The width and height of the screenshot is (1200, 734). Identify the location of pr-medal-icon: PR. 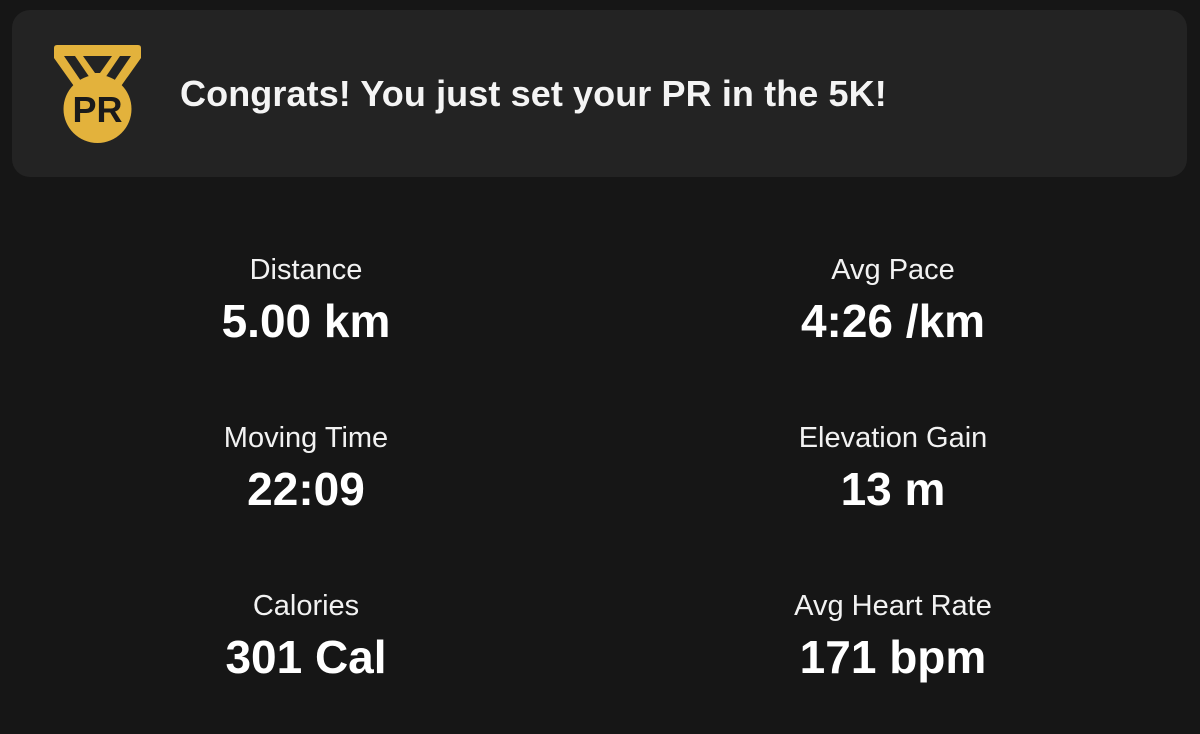
(97, 94).